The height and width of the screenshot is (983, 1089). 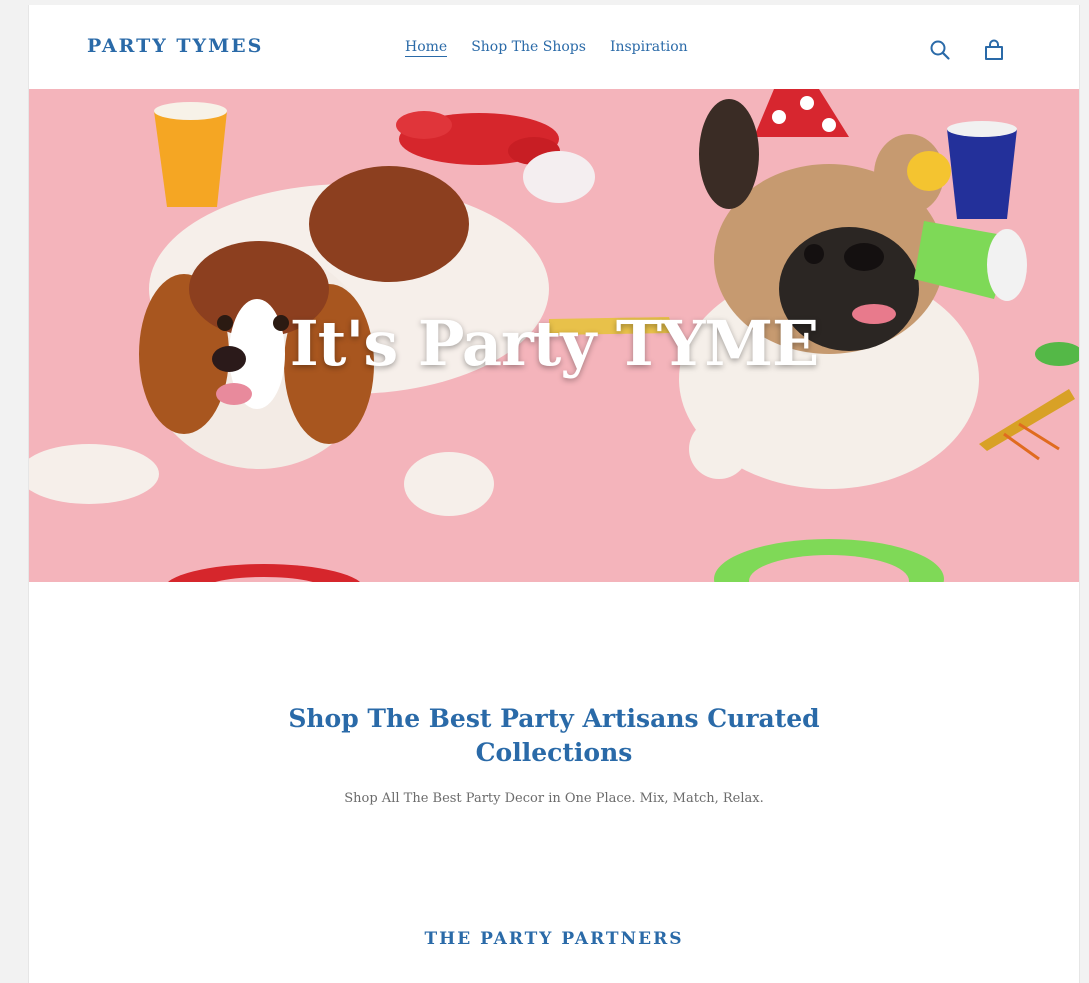 I want to click on nav-inspiration: Inspiration, so click(x=649, y=47).